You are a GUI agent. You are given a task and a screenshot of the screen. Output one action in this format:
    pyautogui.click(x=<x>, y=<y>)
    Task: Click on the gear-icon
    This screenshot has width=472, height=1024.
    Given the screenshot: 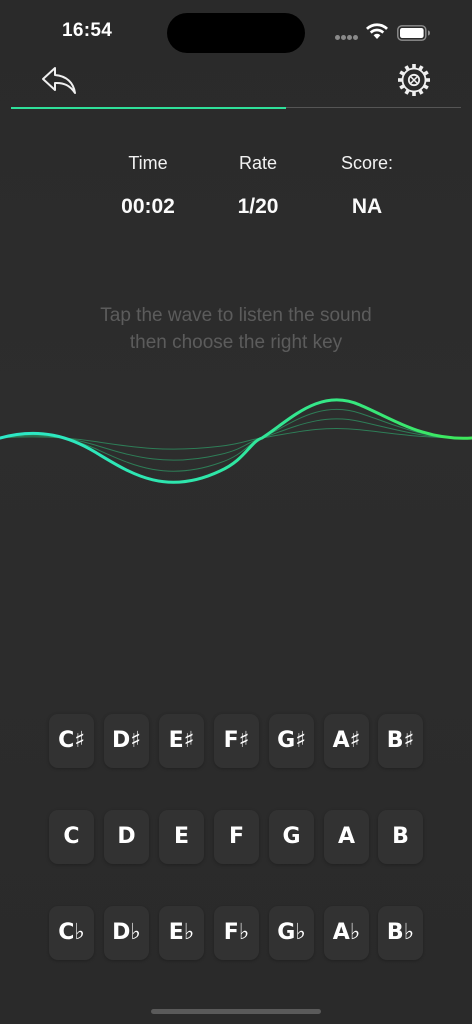 What is the action you would take?
    pyautogui.click(x=414, y=80)
    